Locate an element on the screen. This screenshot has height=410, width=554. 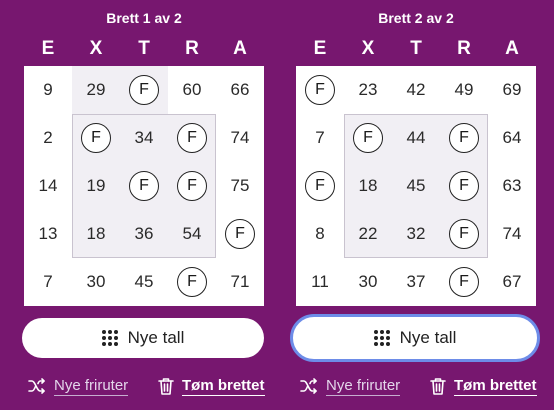
number-cell: 22 is located at coordinates (368, 234).